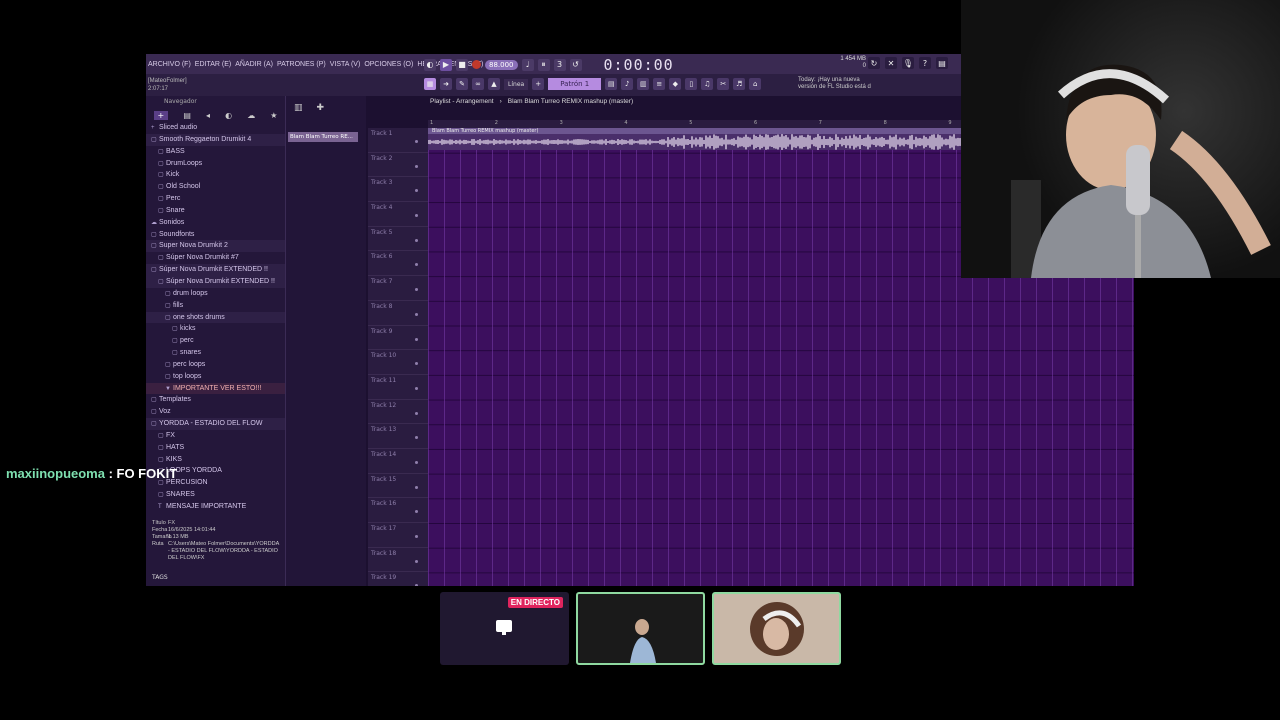  What do you see at coordinates (675, 84) in the screenshot?
I see `plugin-icon: ◆` at bounding box center [675, 84].